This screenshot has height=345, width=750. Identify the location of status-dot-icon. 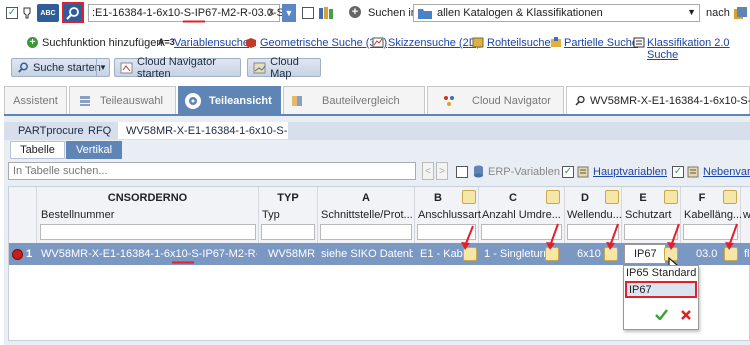
(17, 254).